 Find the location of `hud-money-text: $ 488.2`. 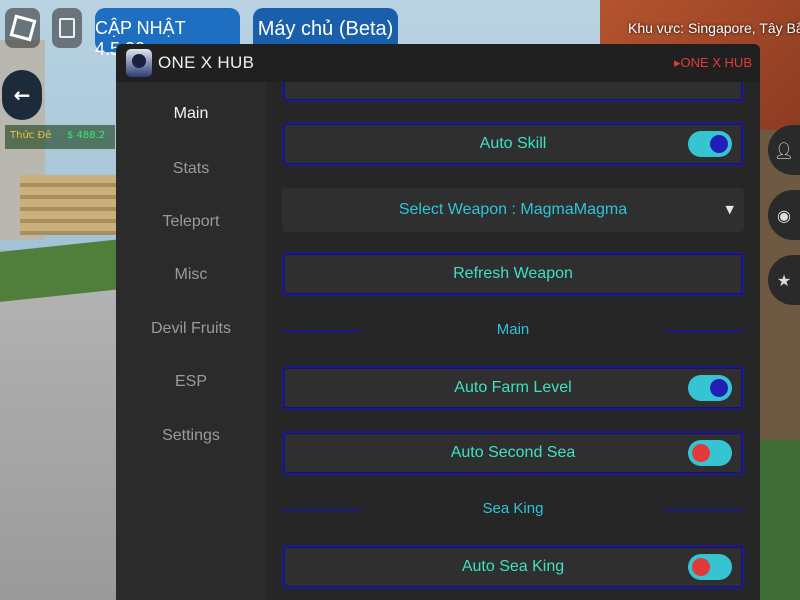

hud-money-text: $ 488.2 is located at coordinates (86, 135).